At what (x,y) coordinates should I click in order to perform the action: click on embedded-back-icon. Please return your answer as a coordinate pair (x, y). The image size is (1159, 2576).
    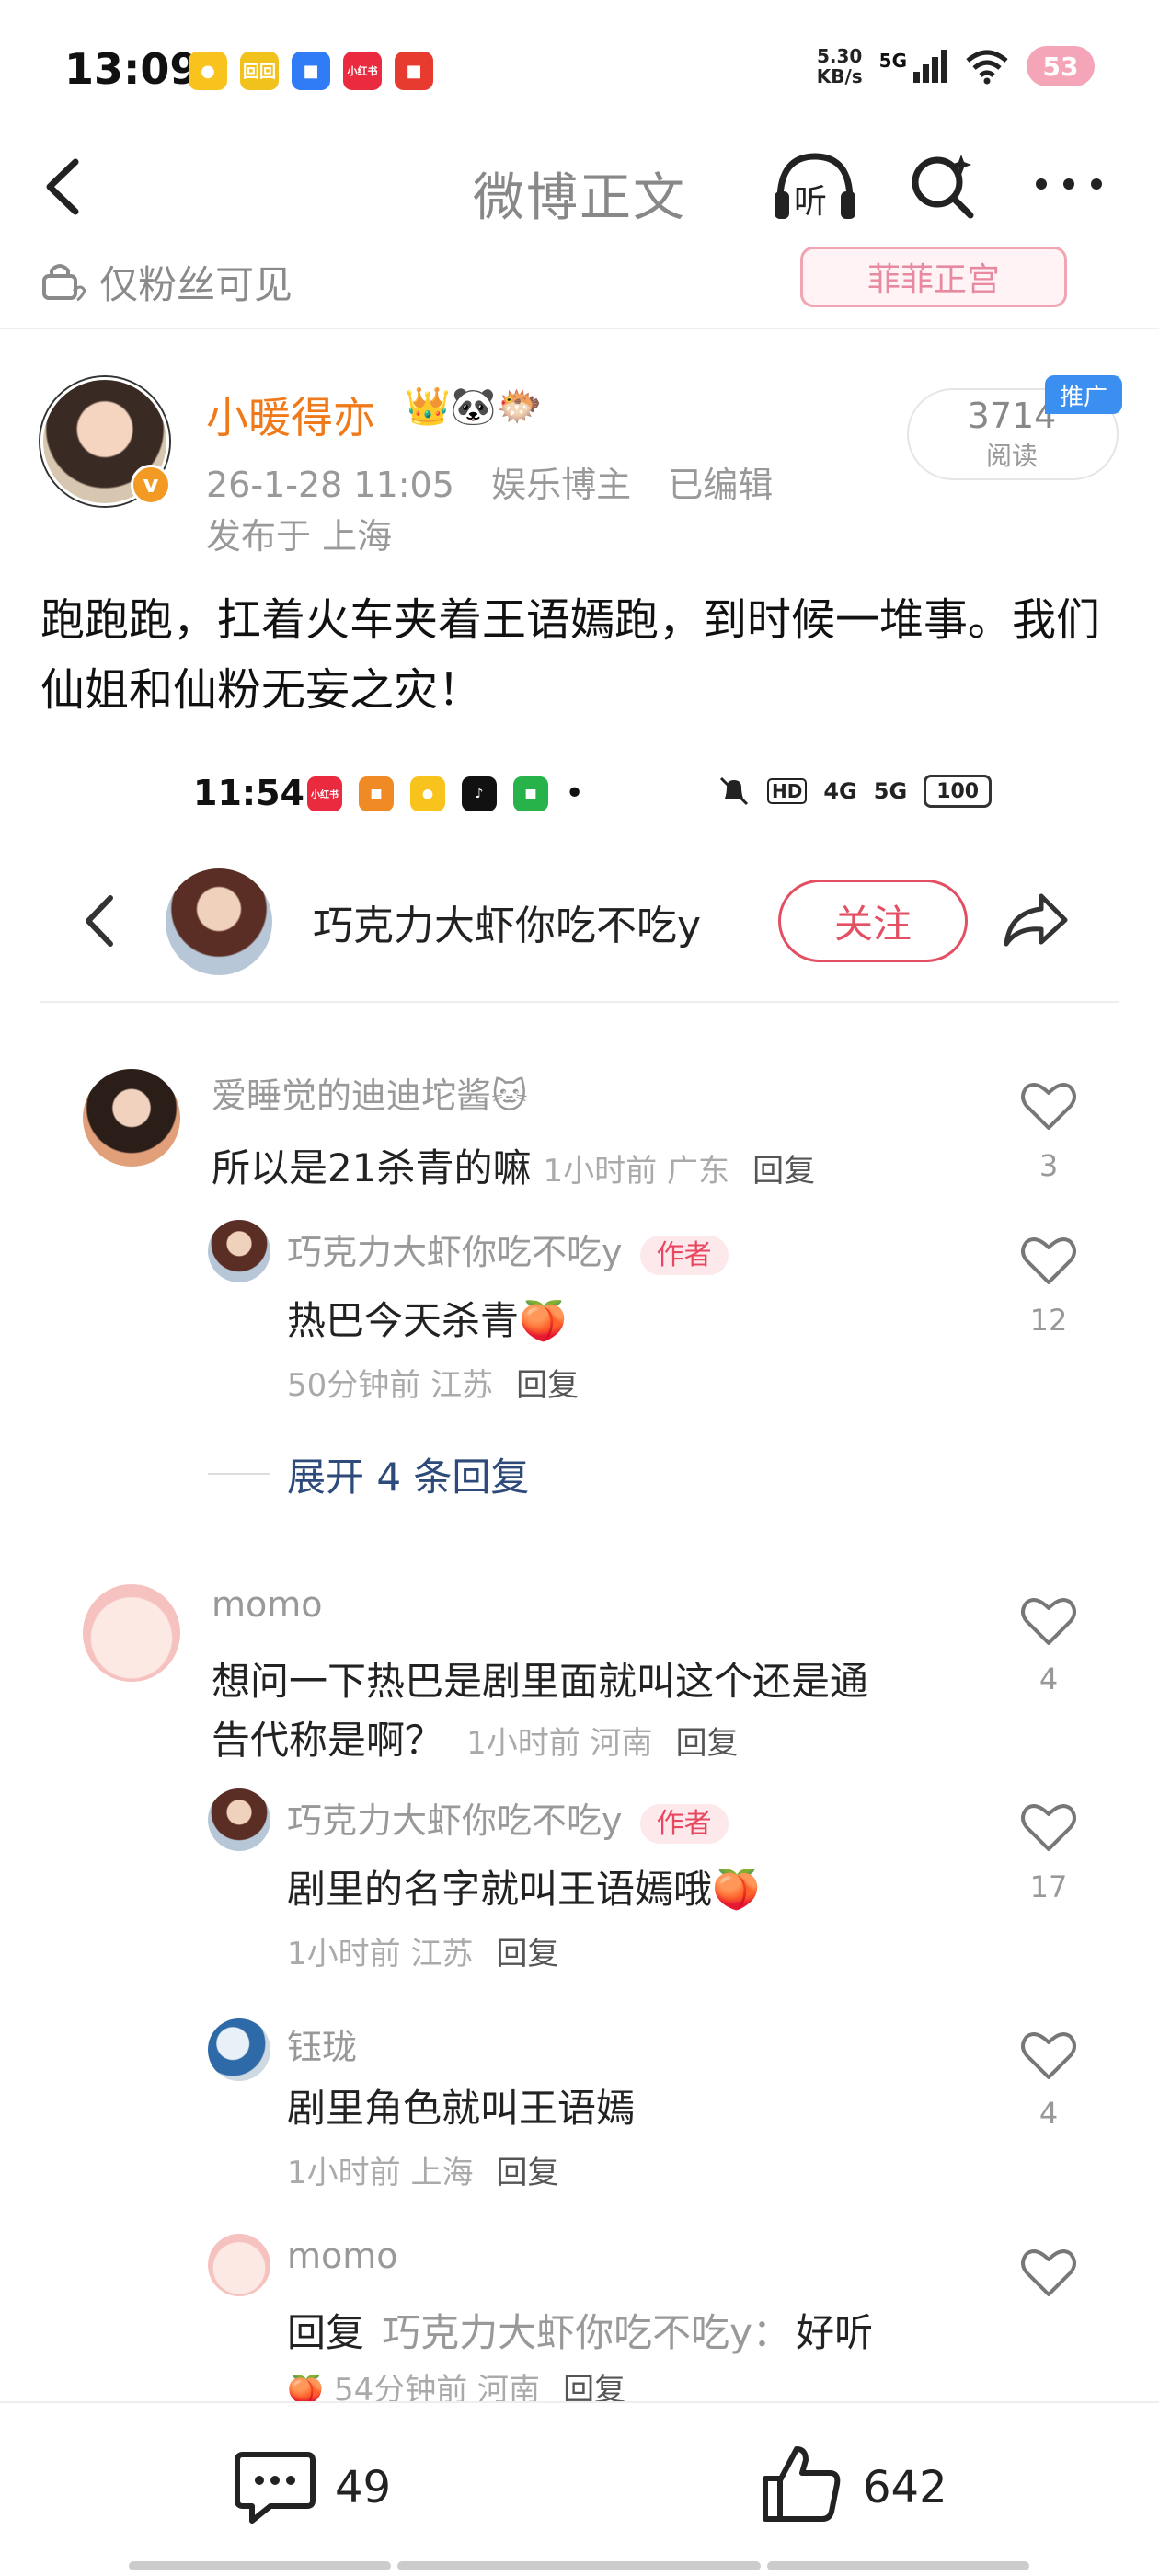
    Looking at the image, I should click on (100, 921).